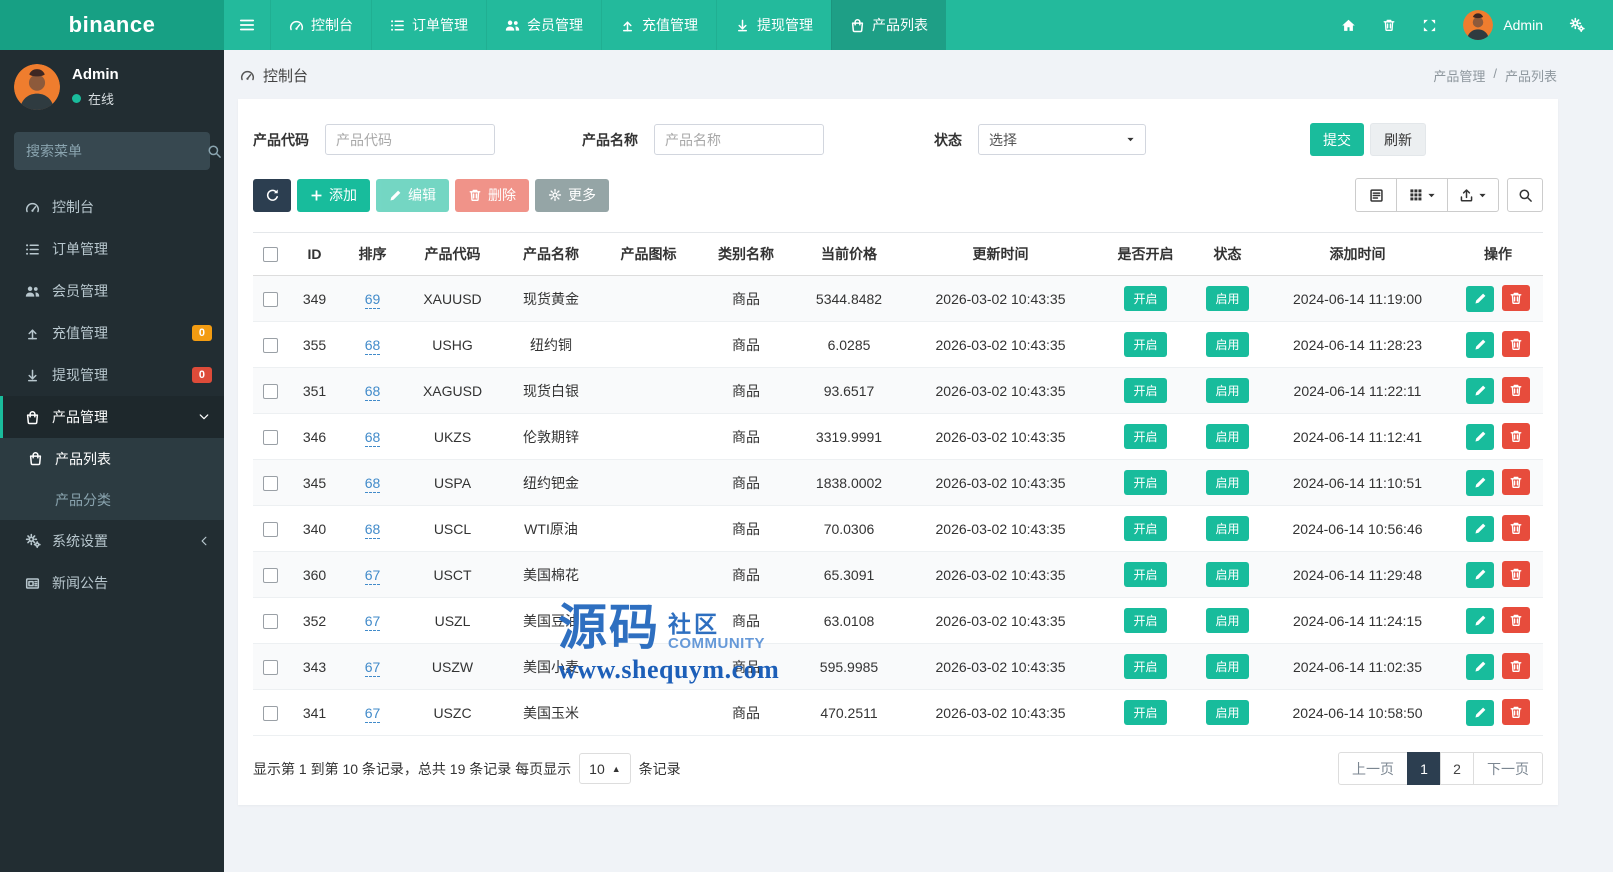 Image resolution: width=1613 pixels, height=872 pixels. What do you see at coordinates (112, 291) in the screenshot?
I see `sidebar-item-members: 会员管理` at bounding box center [112, 291].